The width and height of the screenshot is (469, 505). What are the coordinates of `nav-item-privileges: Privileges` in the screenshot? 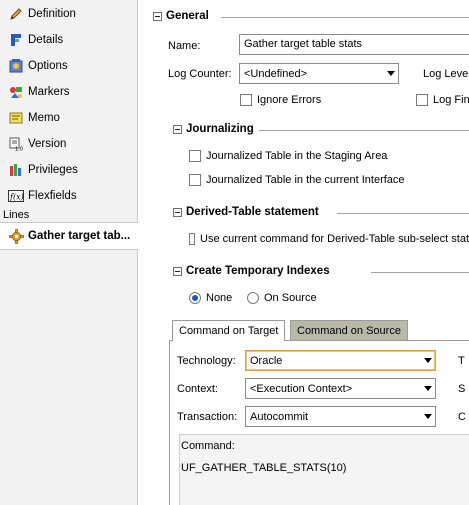 It's located at (68, 170).